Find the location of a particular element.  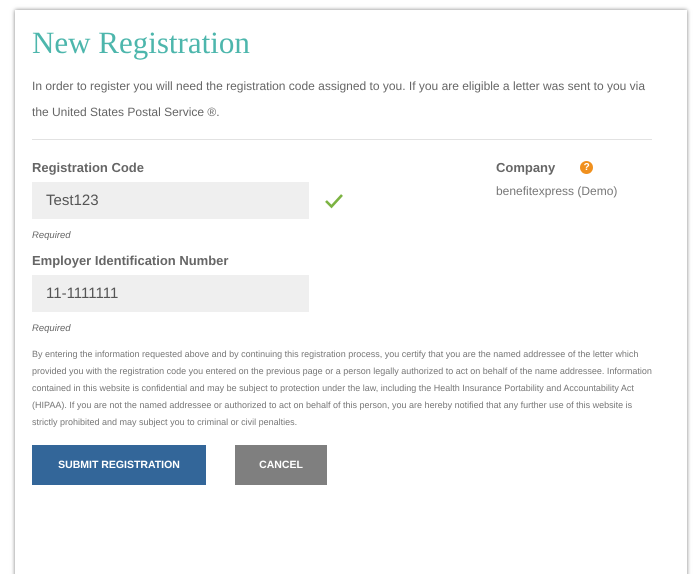

field-label: Registration Code is located at coordinates (88, 167).